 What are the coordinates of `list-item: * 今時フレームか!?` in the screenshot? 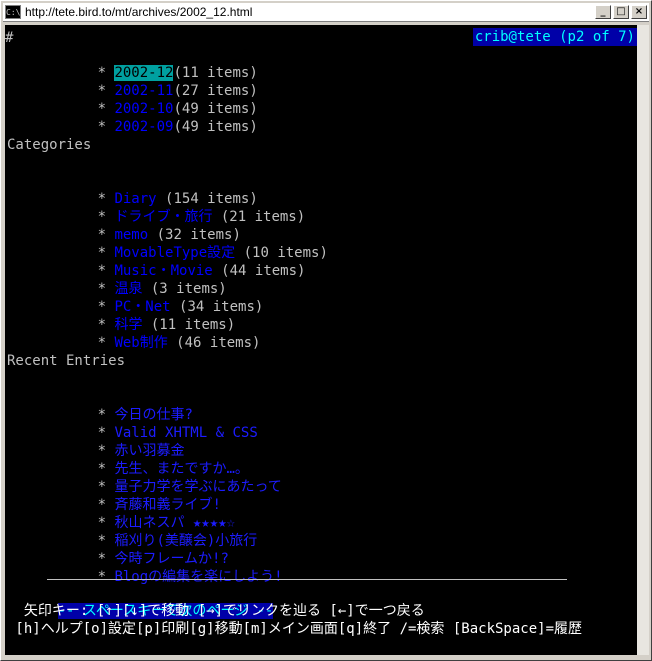 It's located at (138, 549).